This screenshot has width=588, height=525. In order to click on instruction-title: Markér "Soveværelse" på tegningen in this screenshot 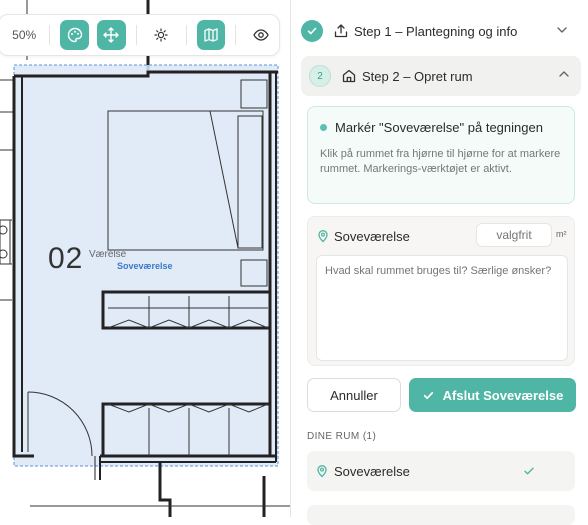, I will do `click(431, 127)`.